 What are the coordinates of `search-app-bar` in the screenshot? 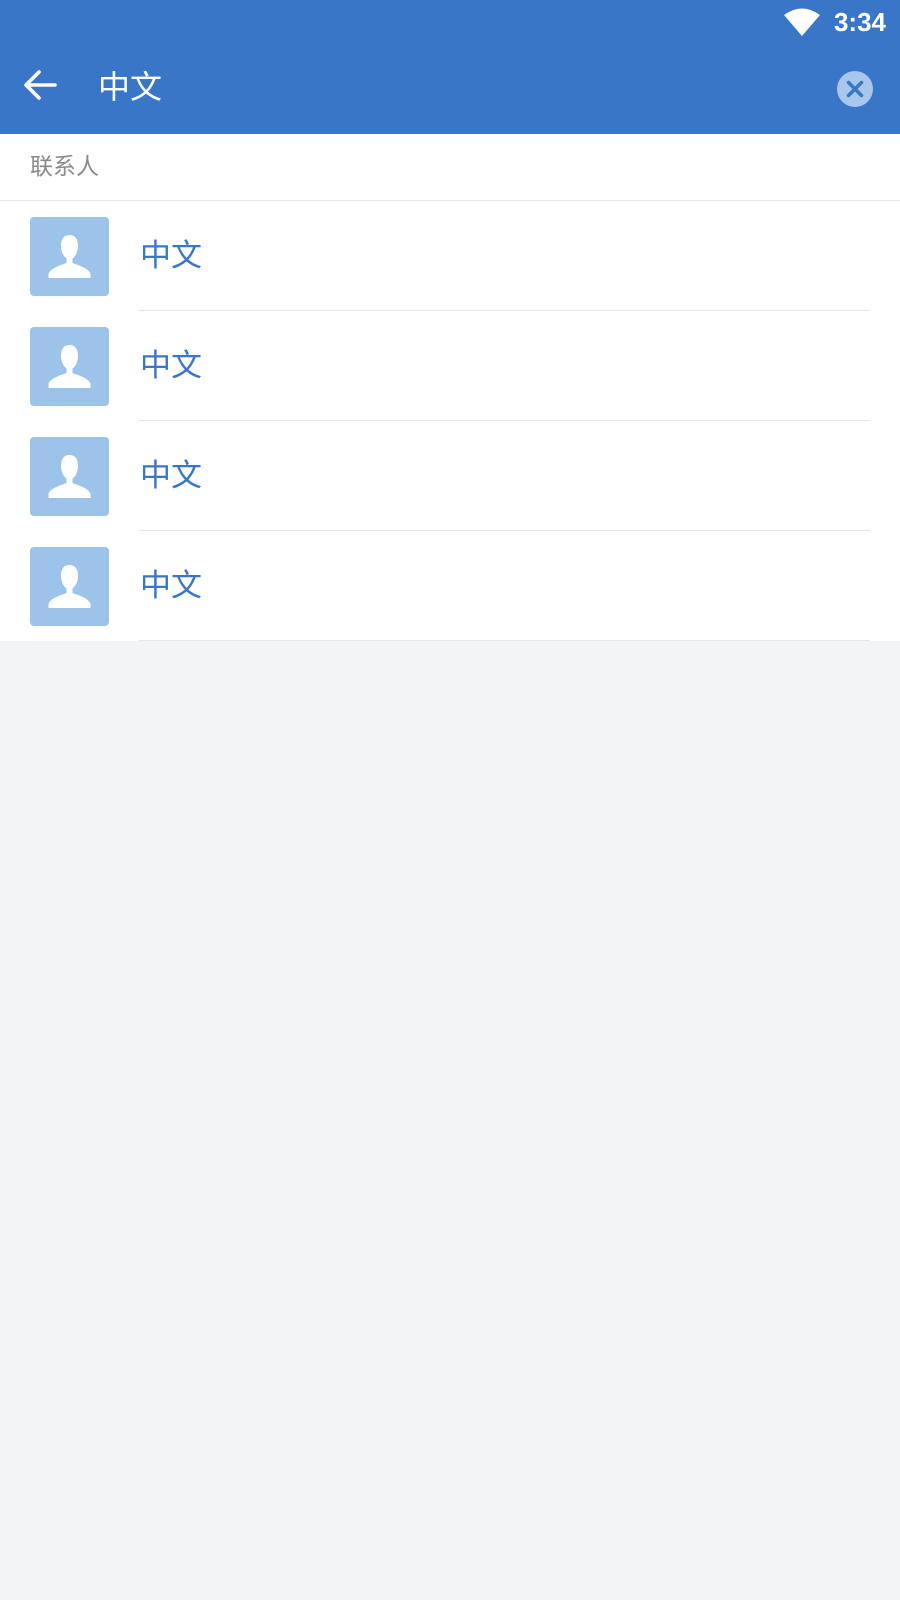 It's located at (450, 89).